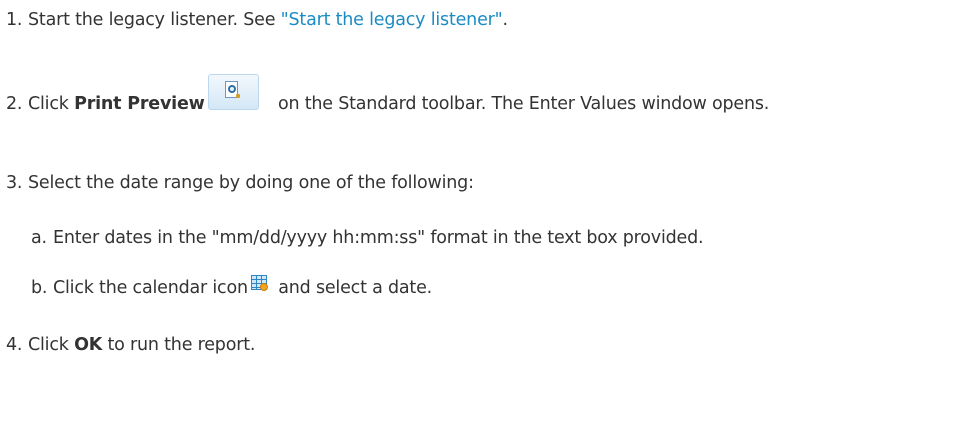 This screenshot has width=971, height=431. Describe the element at coordinates (14, 183) in the screenshot. I see `step-number: 3.` at that location.